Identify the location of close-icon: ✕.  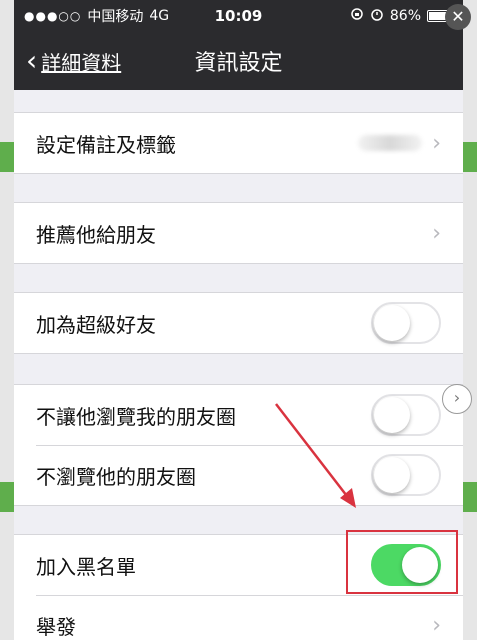
(458, 17).